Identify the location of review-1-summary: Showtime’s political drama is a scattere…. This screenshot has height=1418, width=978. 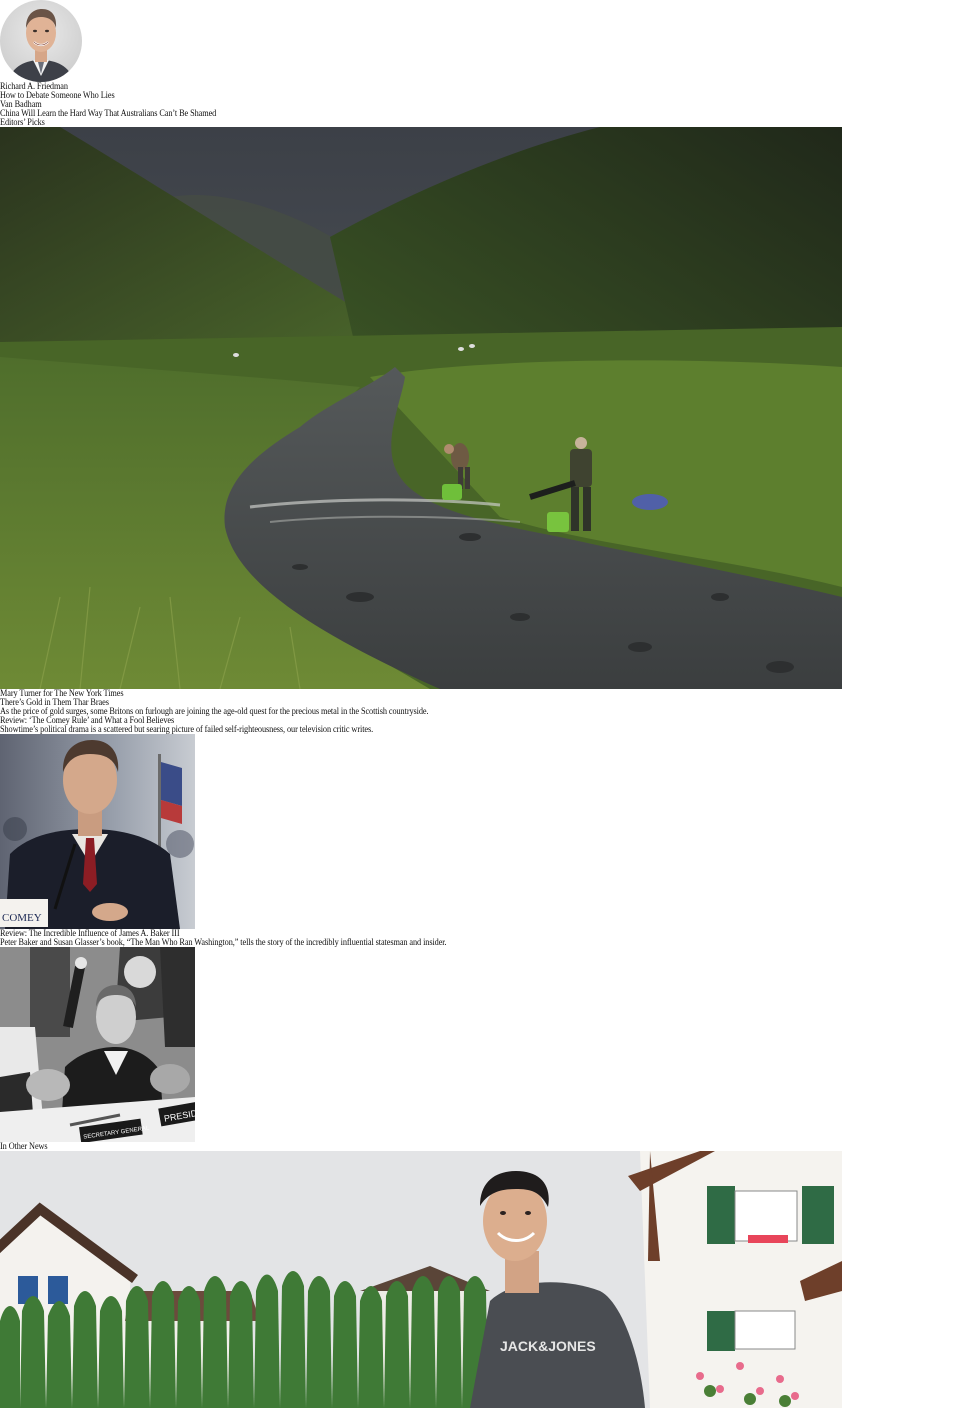
(187, 729).